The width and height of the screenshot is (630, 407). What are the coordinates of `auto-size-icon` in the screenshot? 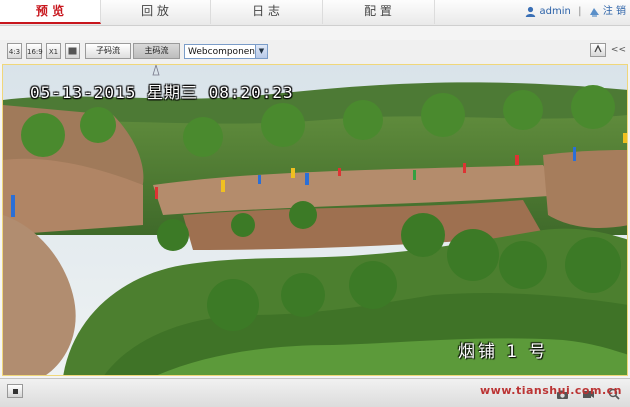 It's located at (72, 51).